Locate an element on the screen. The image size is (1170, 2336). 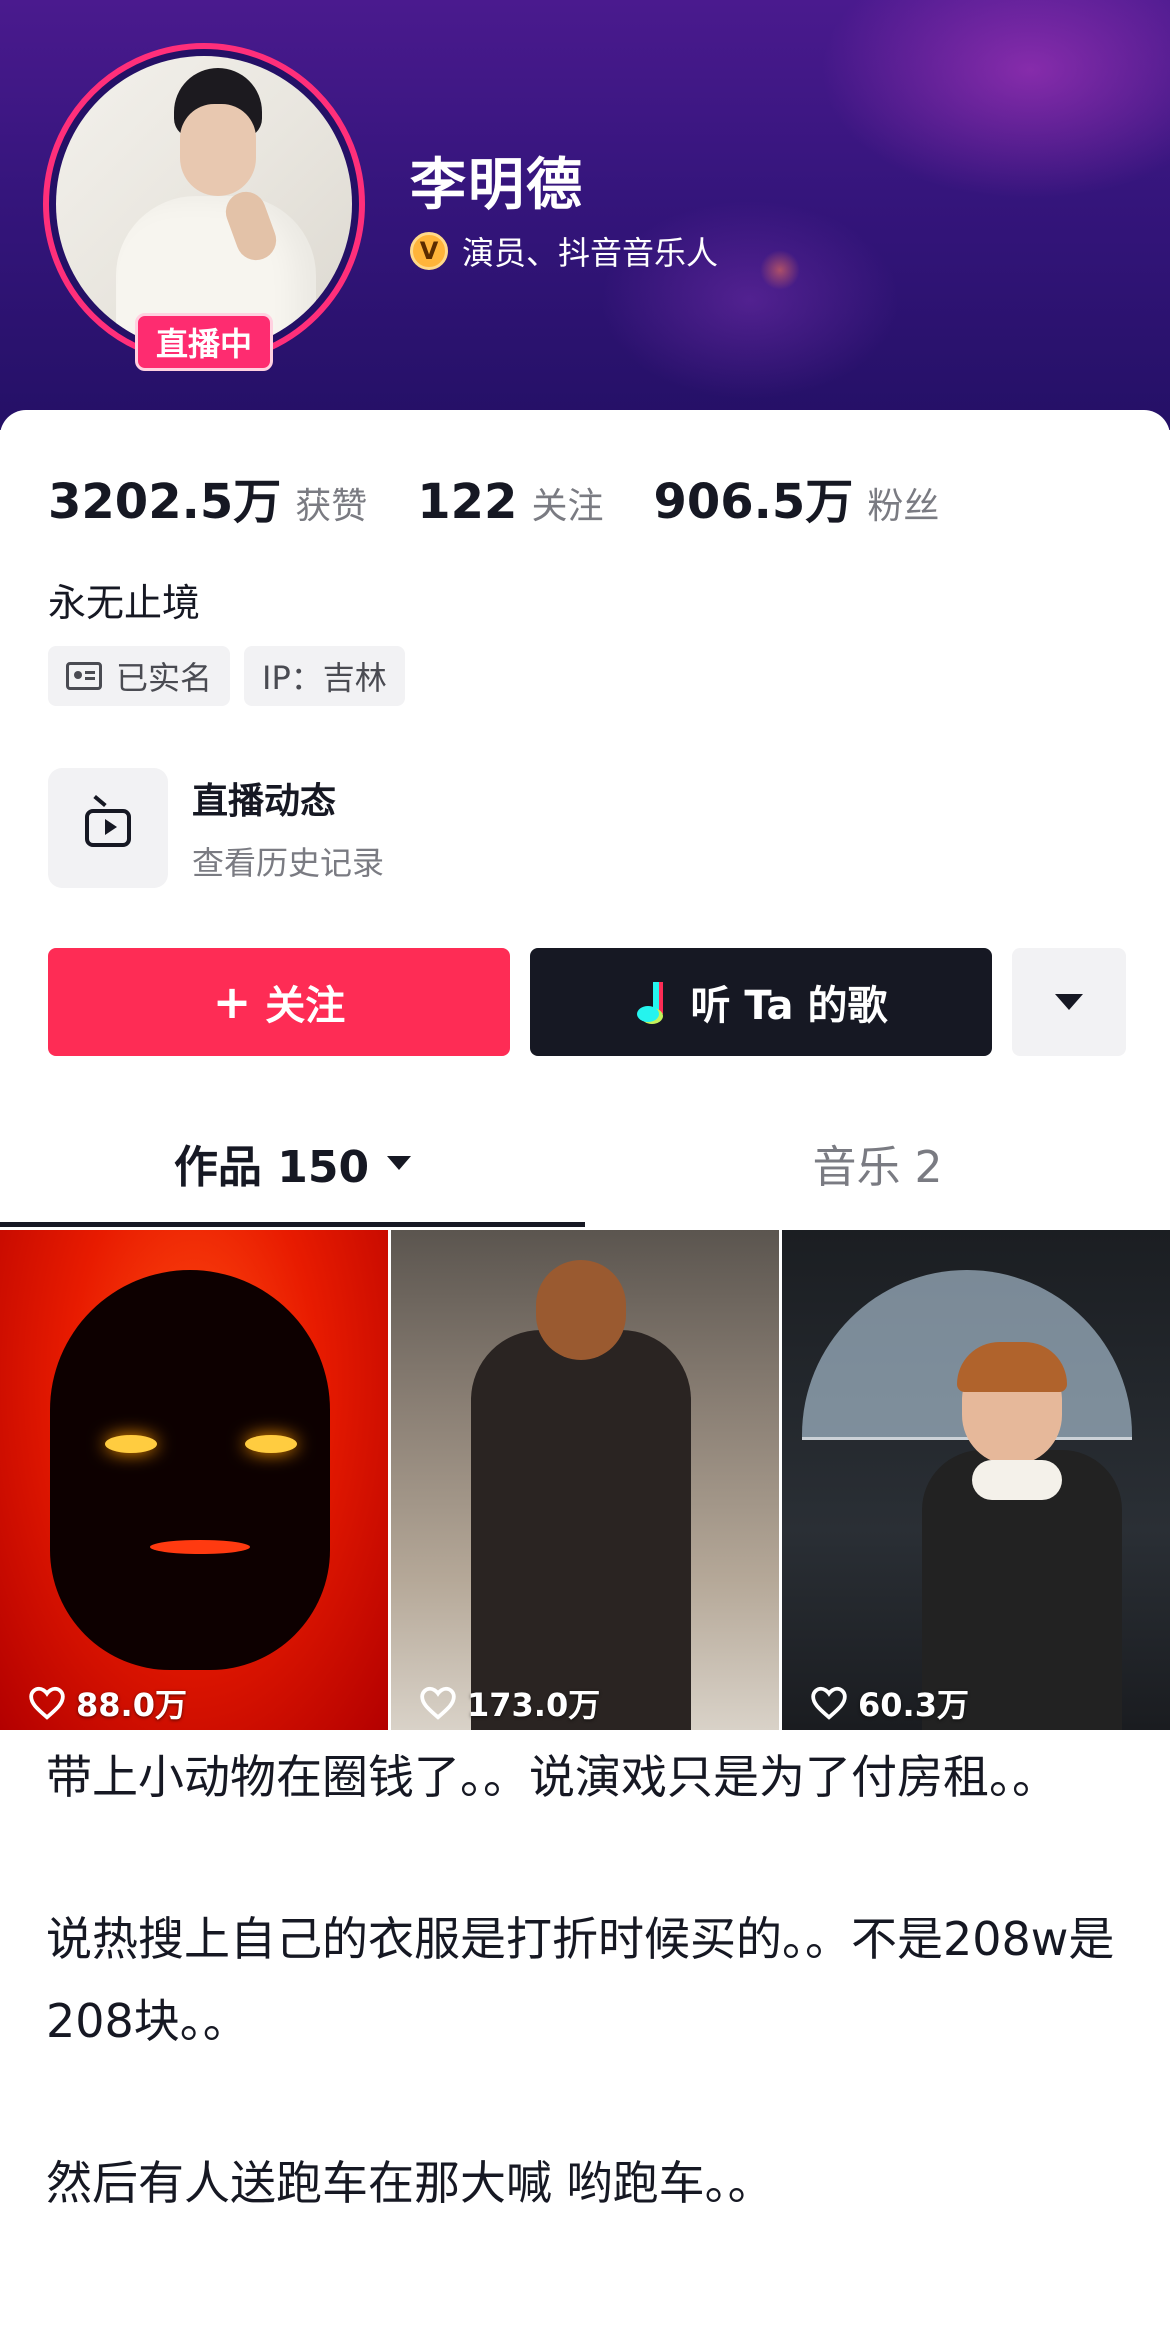
tv-icon is located at coordinates (108, 828).